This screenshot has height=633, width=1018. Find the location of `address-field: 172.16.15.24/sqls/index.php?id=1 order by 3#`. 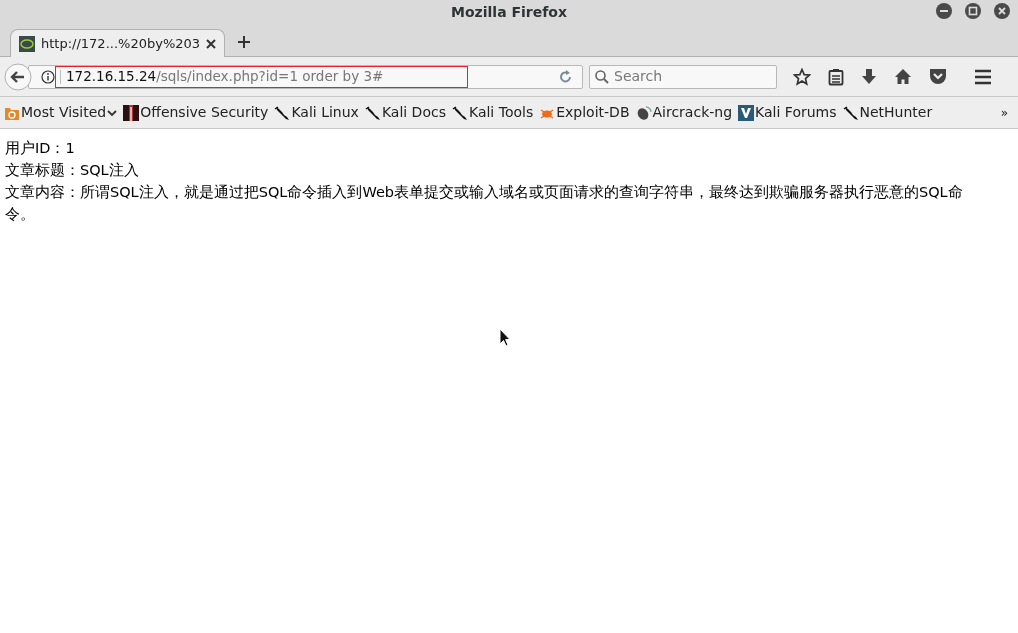

address-field: 172.16.15.24/sqls/index.php?id=1 order by 3# is located at coordinates (305, 76).